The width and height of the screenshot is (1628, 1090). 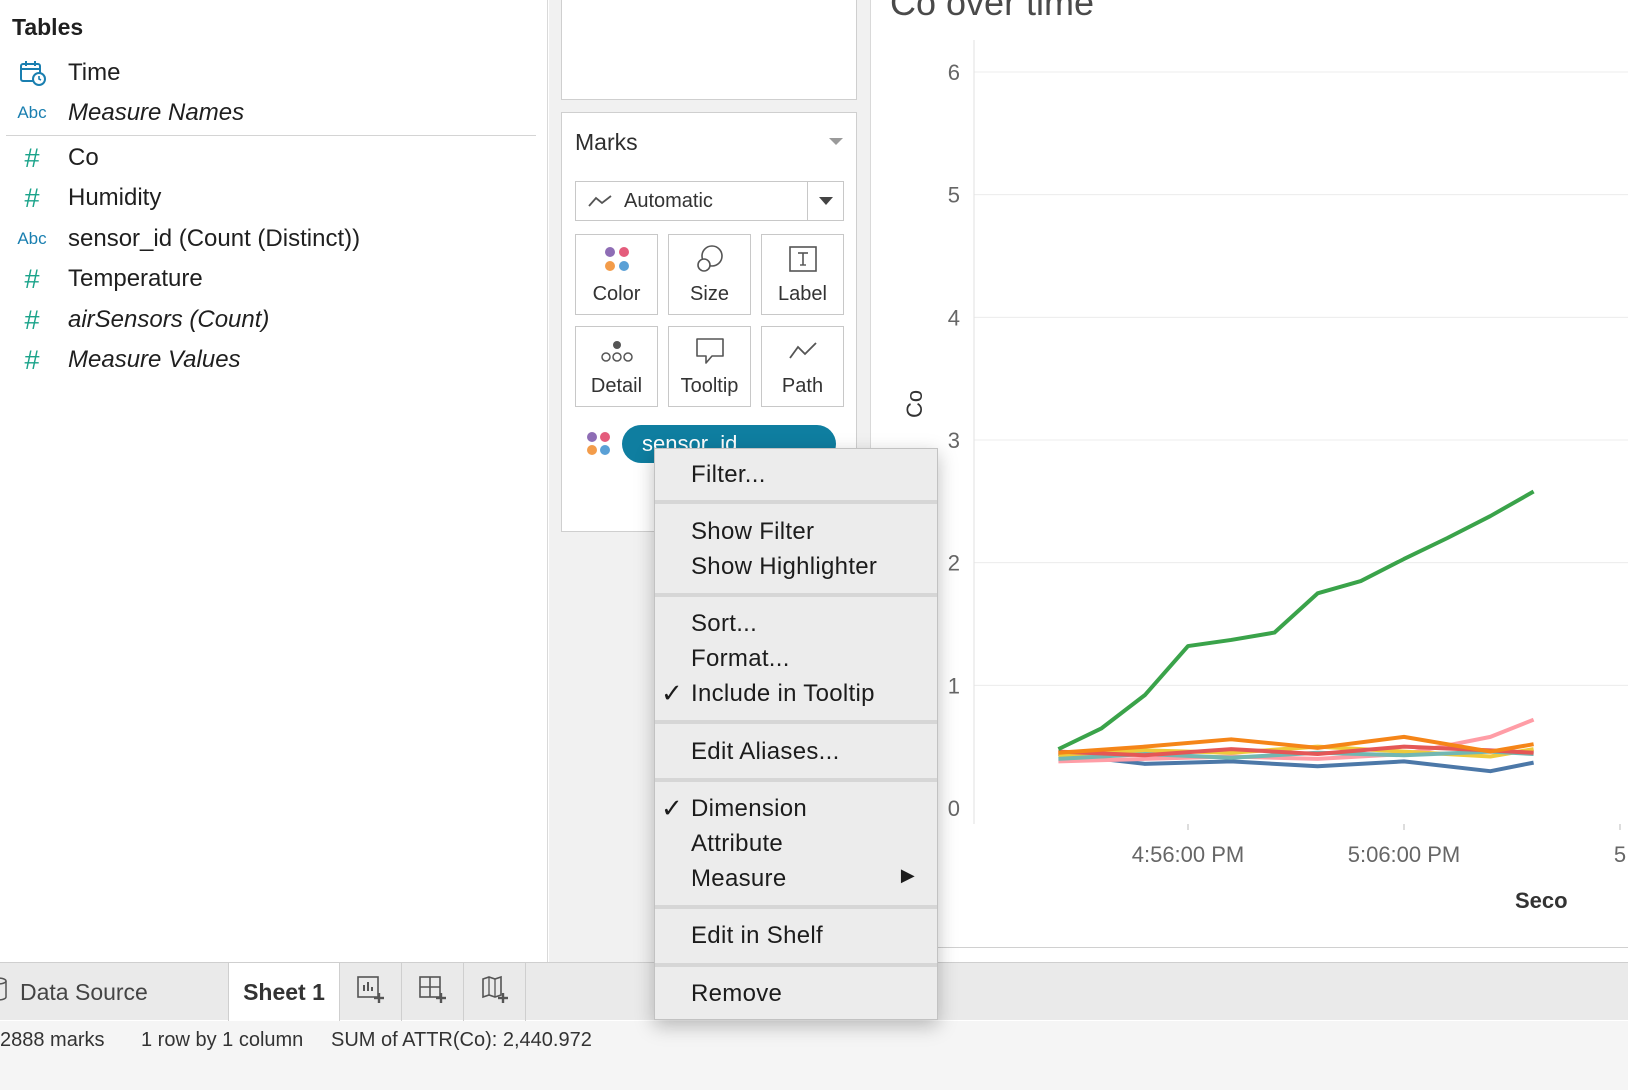 I want to click on new-story-button, so click(x=495, y=992).